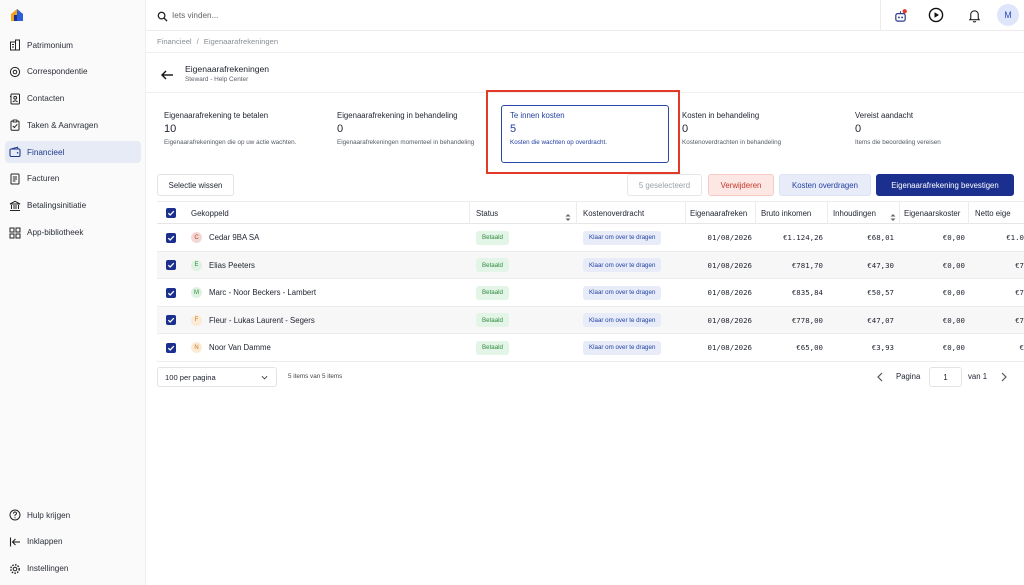 This screenshot has width=1024, height=585. Describe the element at coordinates (880, 320) in the screenshot. I see `deductions: €47,07` at that location.